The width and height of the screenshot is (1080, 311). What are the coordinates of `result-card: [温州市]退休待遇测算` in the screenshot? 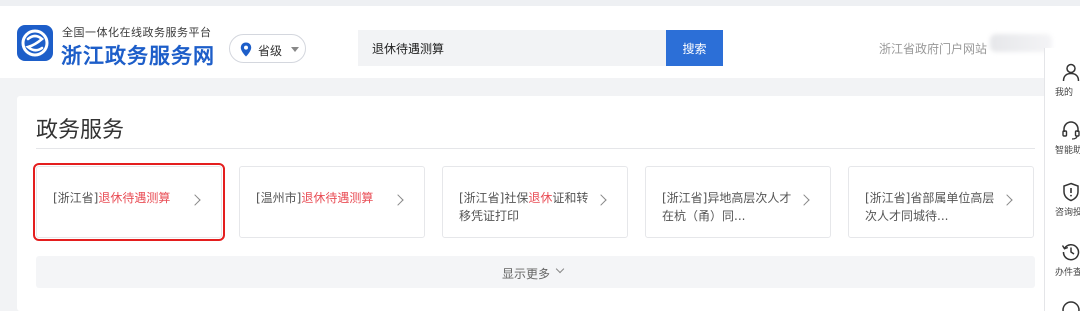 It's located at (332, 202).